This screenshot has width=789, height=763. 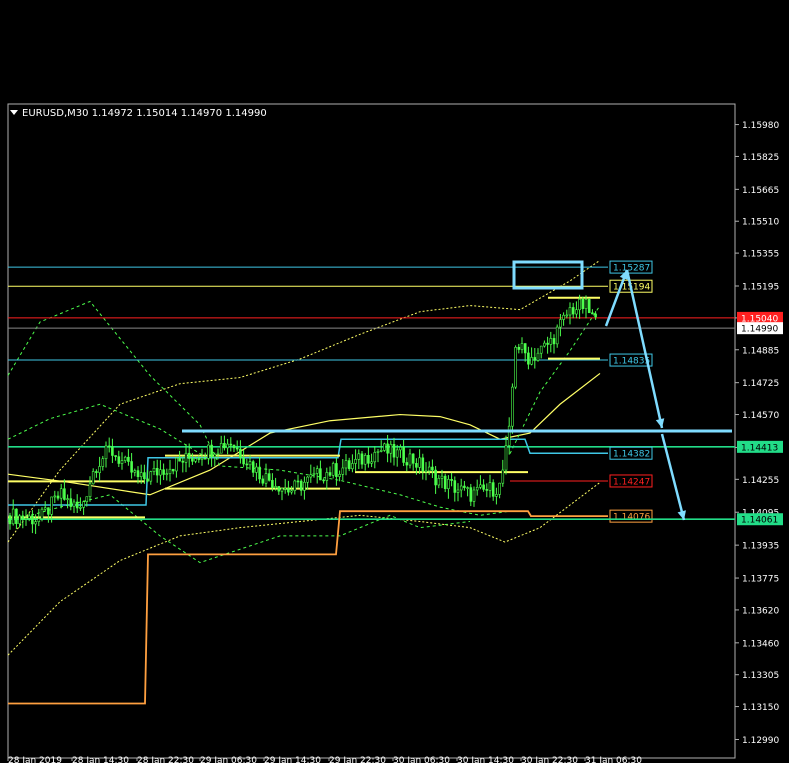 What do you see at coordinates (760, 158) in the screenshot?
I see `y-tick-label: 1.15825` at bounding box center [760, 158].